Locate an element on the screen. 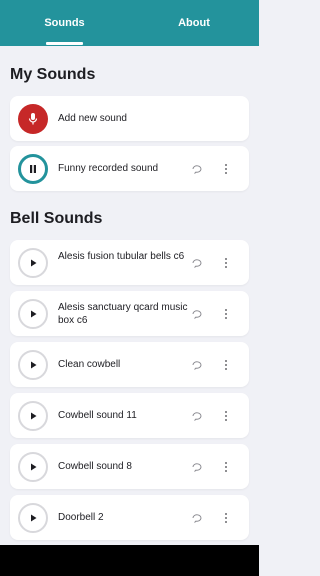 The image size is (320, 576). list-item: Alesis fusion tubular bells c6 is located at coordinates (129, 262).